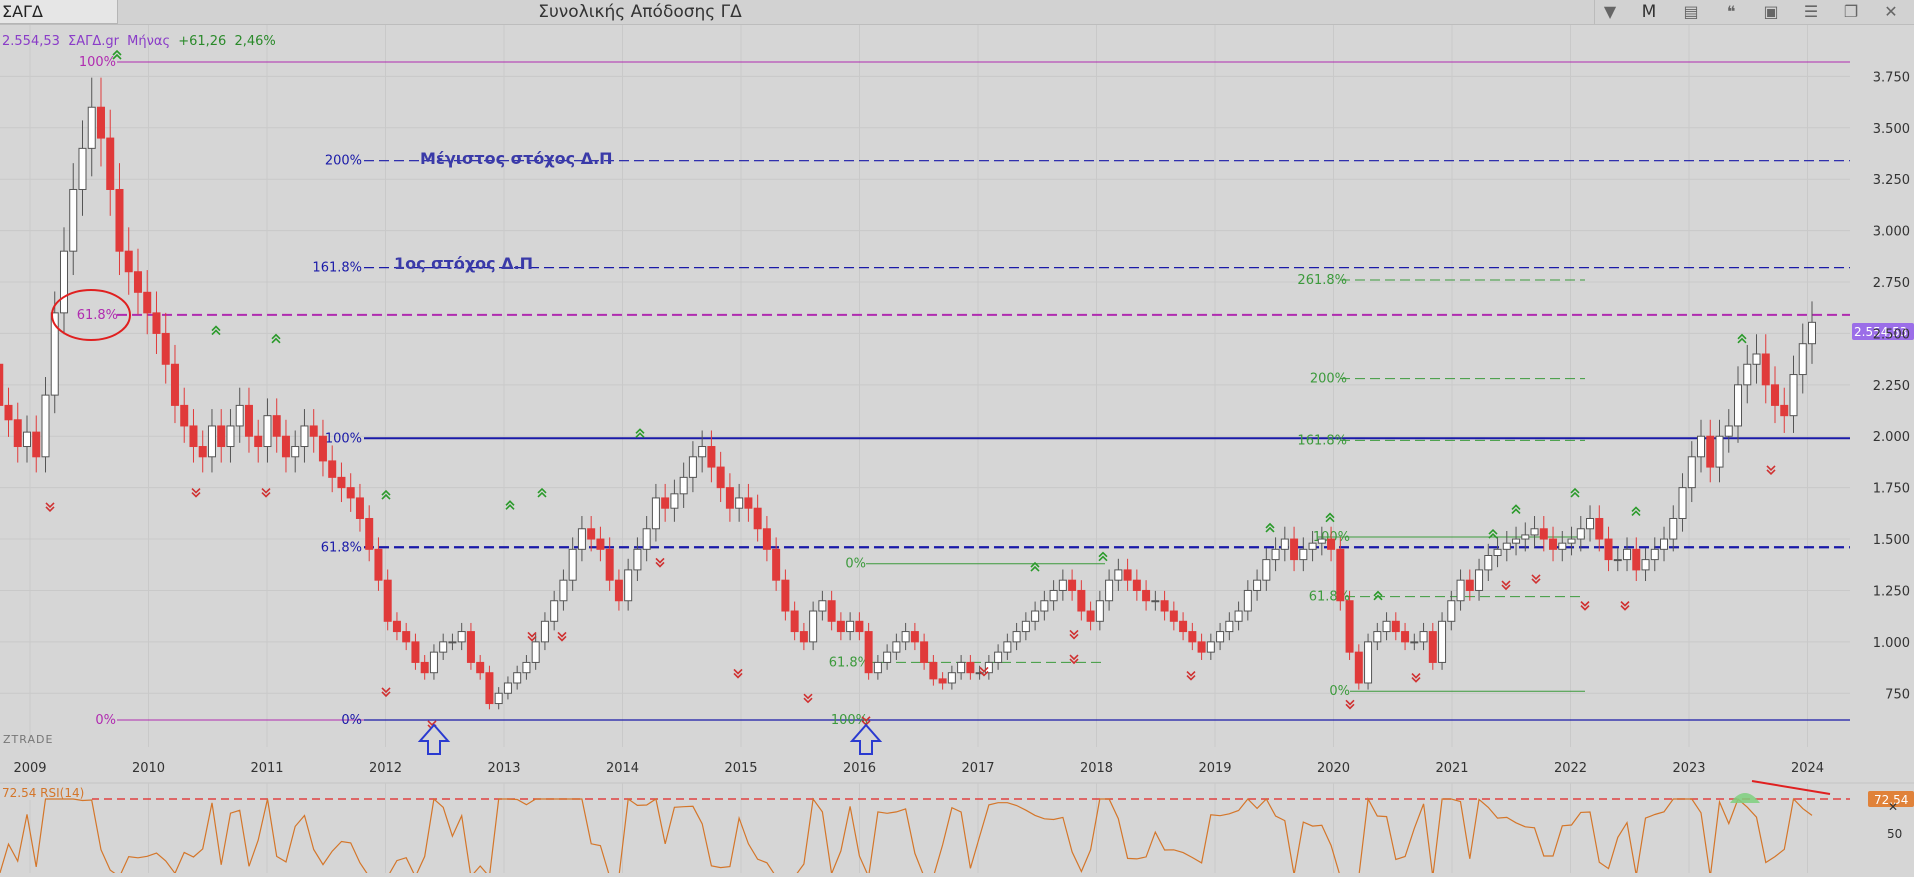 This screenshot has width=1914, height=877. Describe the element at coordinates (1688, 768) in the screenshot. I see `x-tick-label: 2023` at that location.